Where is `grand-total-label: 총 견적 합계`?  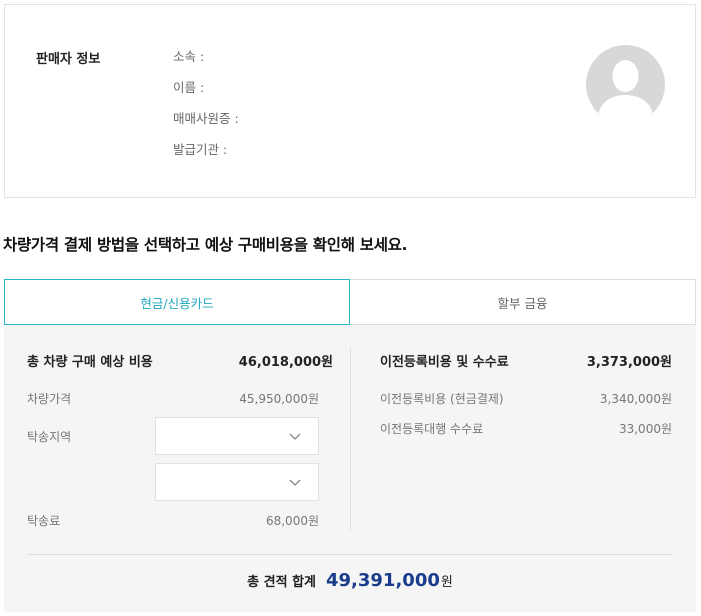 grand-total-label: 총 견적 합계 is located at coordinates (281, 582).